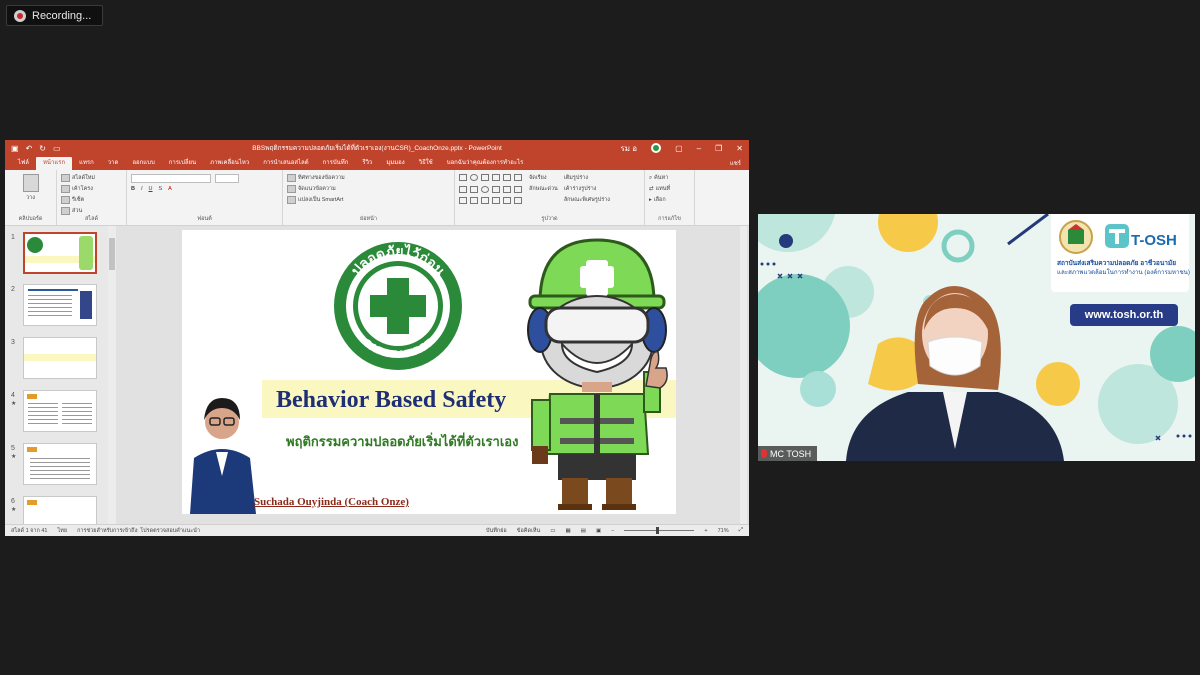 The width and height of the screenshot is (1200, 675). Describe the element at coordinates (1124, 315) in the screenshot. I see `website-url: www.tosh.or.th` at that location.